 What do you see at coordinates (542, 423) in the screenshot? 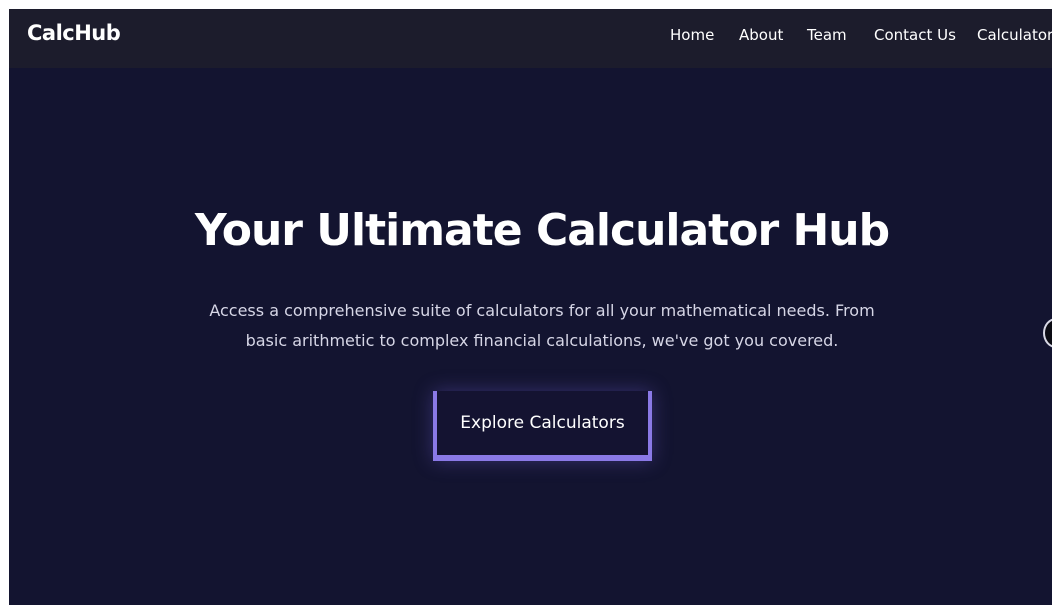
I see `explore-calculators-button: Explore Calculators` at bounding box center [542, 423].